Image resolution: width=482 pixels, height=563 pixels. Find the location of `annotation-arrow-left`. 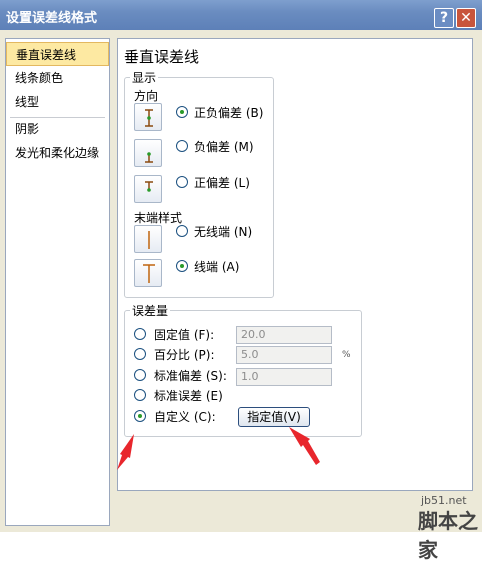

annotation-arrow-left is located at coordinates (125, 452).